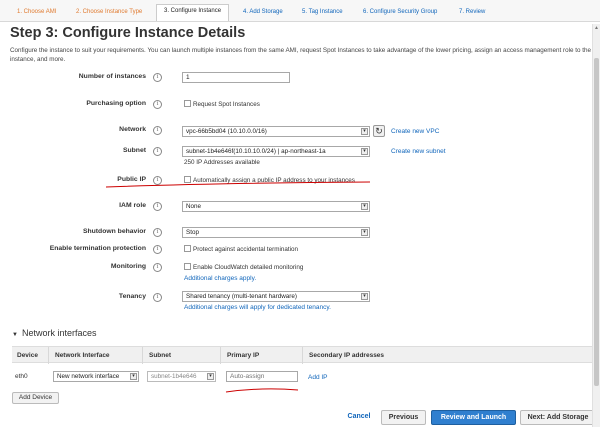 Image resolution: width=600 pixels, height=427 pixels. I want to click on termination-protection-label: Enable termination protection, so click(97, 248).